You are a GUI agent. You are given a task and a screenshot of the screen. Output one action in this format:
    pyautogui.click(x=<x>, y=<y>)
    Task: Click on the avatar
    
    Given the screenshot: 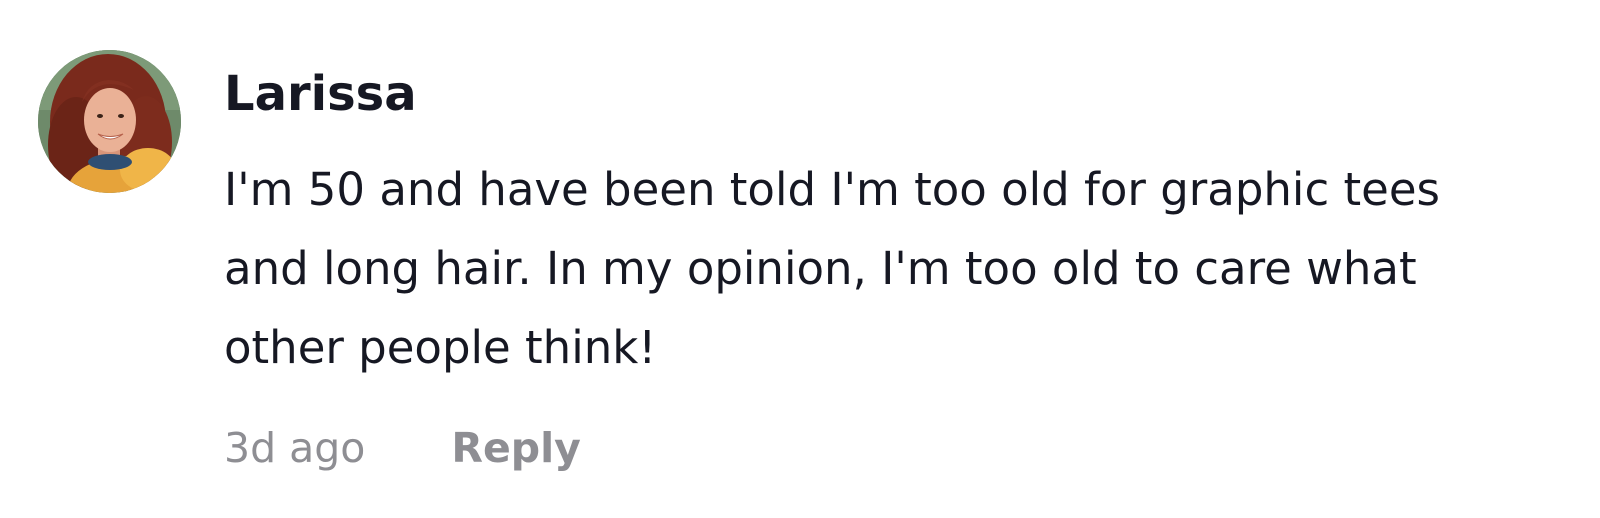 What is the action you would take?
    pyautogui.click(x=109, y=121)
    